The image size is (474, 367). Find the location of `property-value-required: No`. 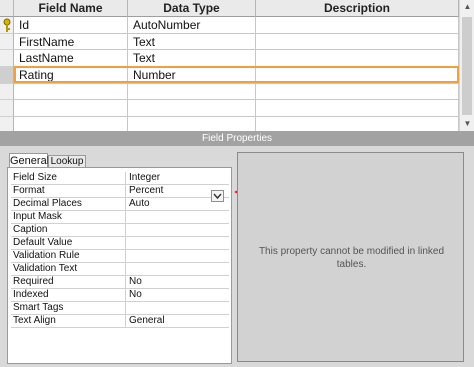

property-value-required: No is located at coordinates (177, 282).